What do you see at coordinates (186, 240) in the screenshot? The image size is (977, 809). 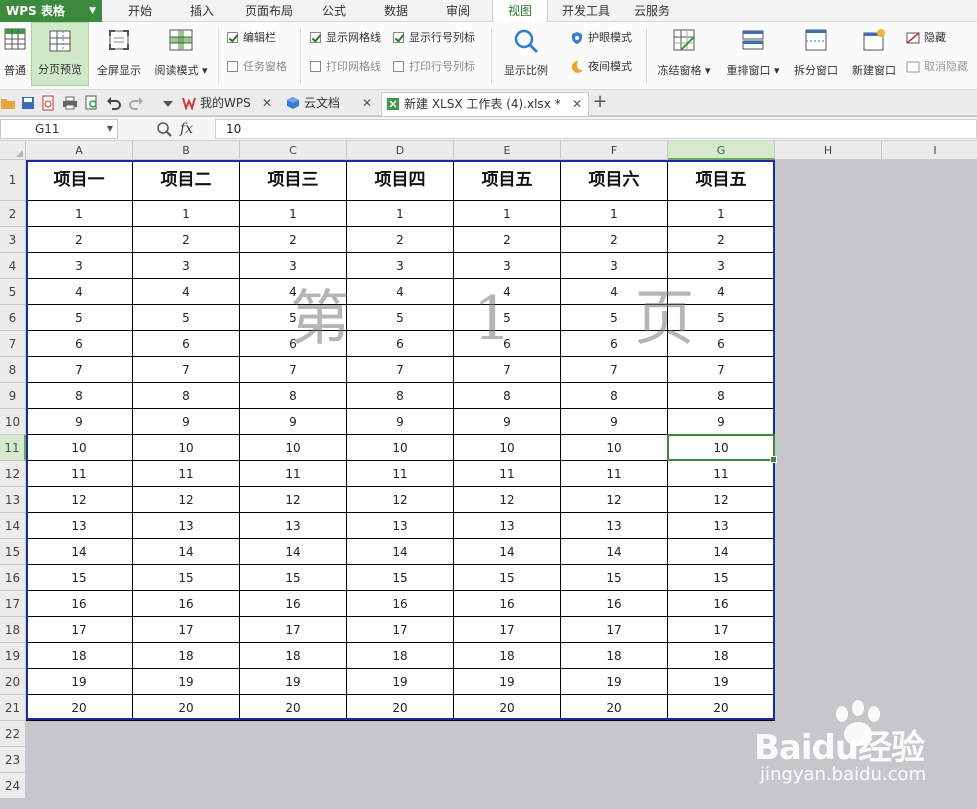 I see `cell-b3: 2` at bounding box center [186, 240].